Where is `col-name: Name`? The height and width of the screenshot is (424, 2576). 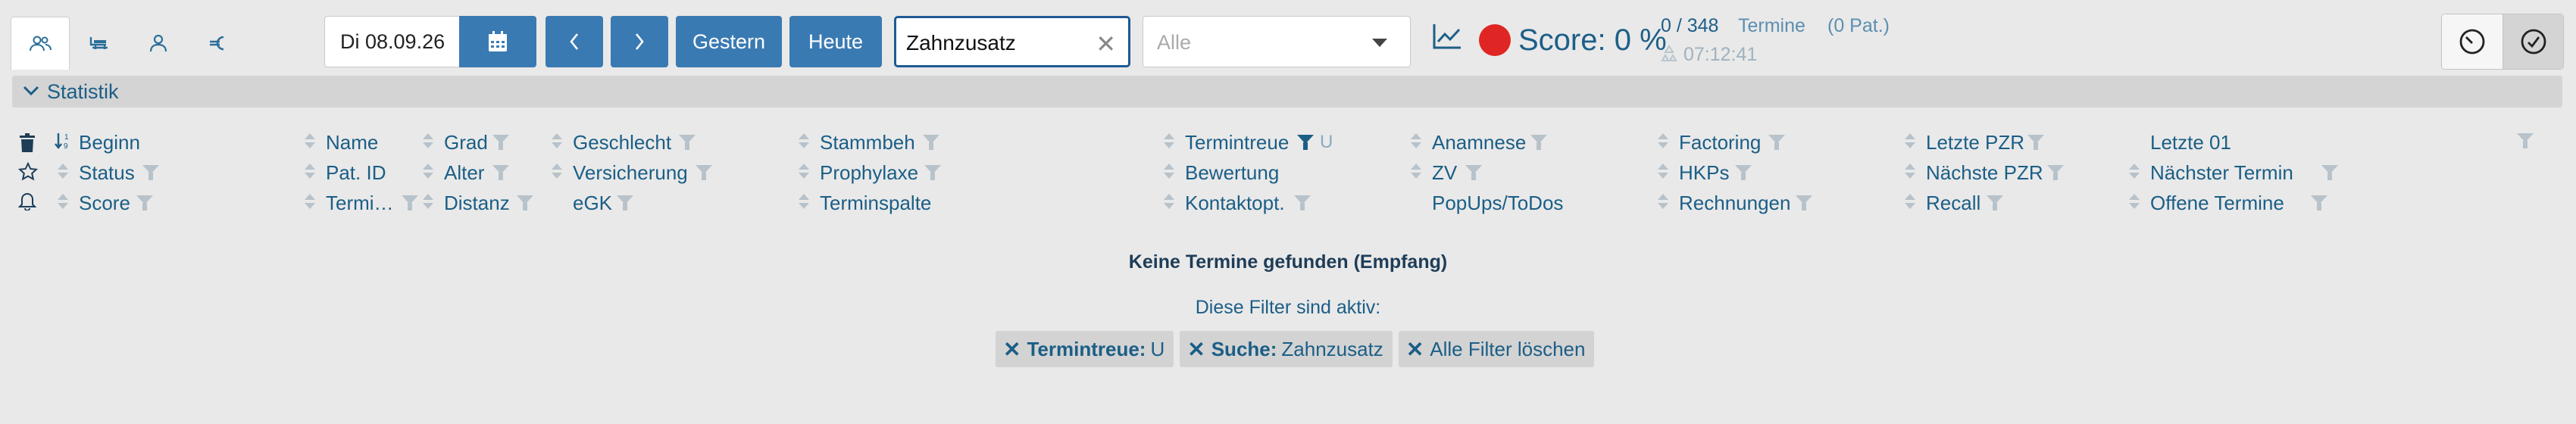
col-name: Name is located at coordinates (352, 142).